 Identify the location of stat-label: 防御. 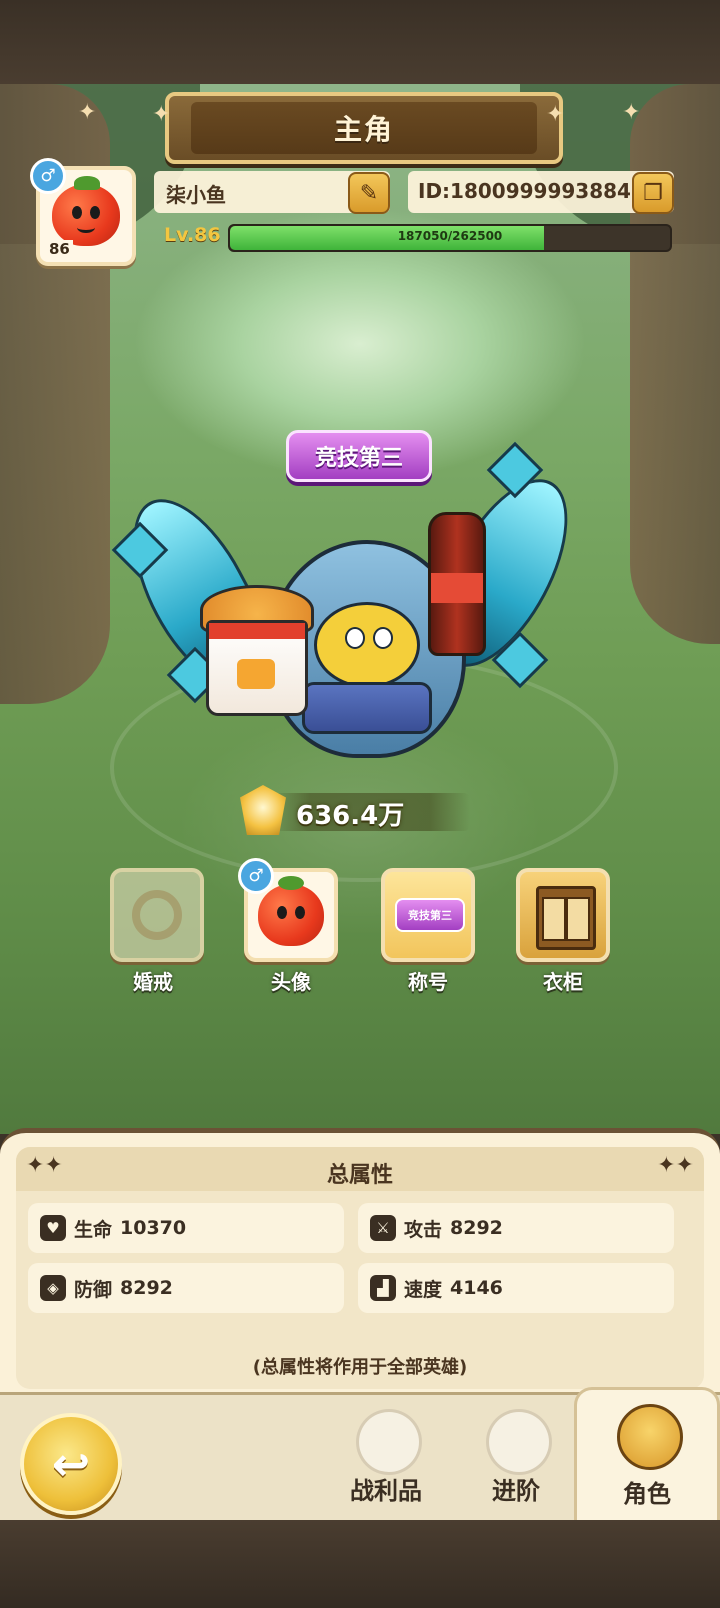
(93, 1289).